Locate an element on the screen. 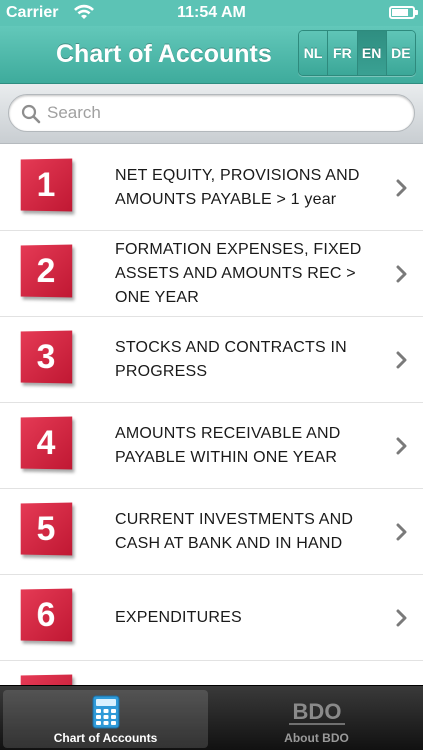 This screenshot has width=423, height=750. search-bar is located at coordinates (211, 114).